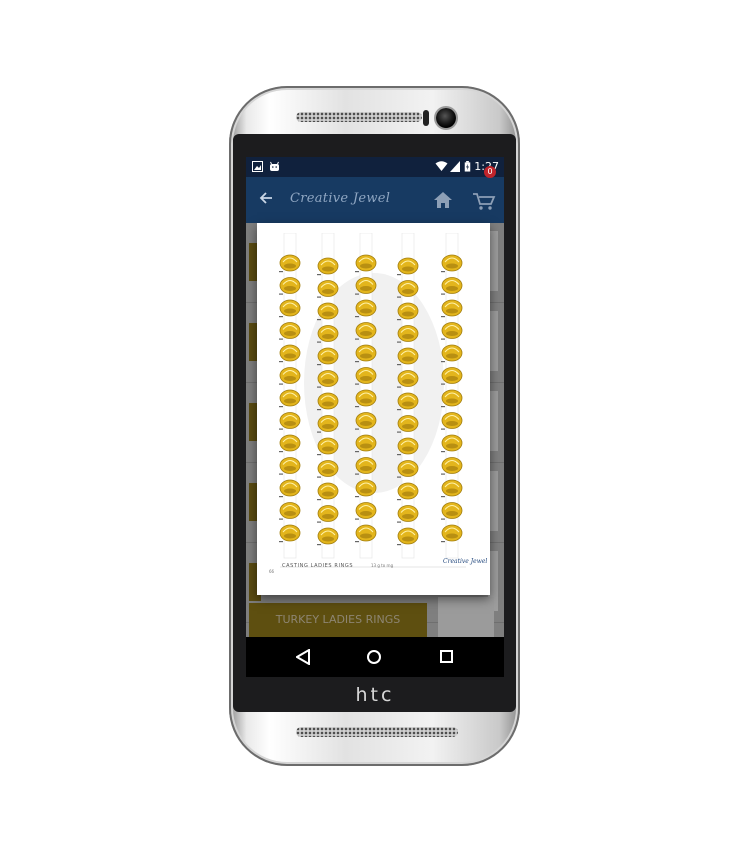 This screenshot has height=850, width=750. Describe the element at coordinates (446, 656) in the screenshot. I see `recents-square-icon` at that location.